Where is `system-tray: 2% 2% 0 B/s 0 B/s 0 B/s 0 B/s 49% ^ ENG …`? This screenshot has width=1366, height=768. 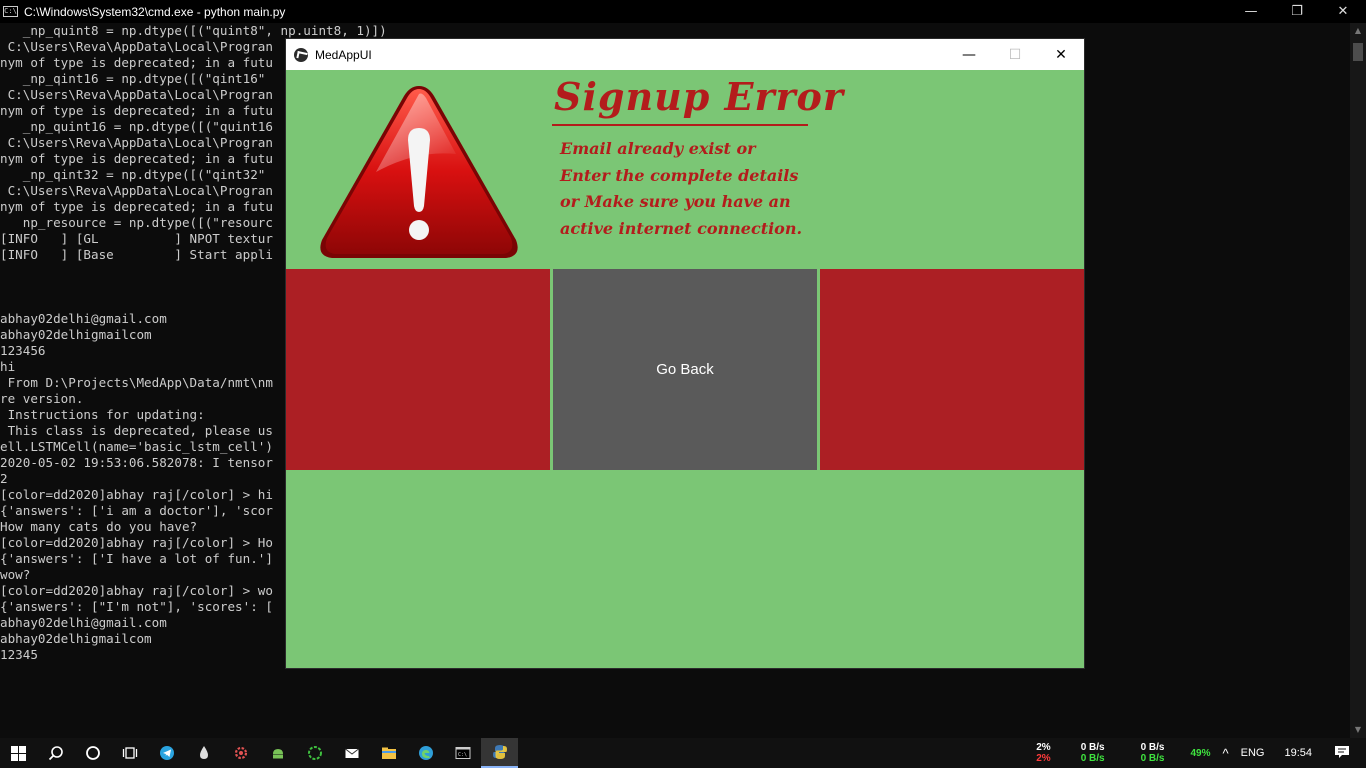 system-tray: 2% 2% 0 B/s 0 B/s 0 B/s 0 B/s 49% ^ ENG … is located at coordinates (1198, 753).